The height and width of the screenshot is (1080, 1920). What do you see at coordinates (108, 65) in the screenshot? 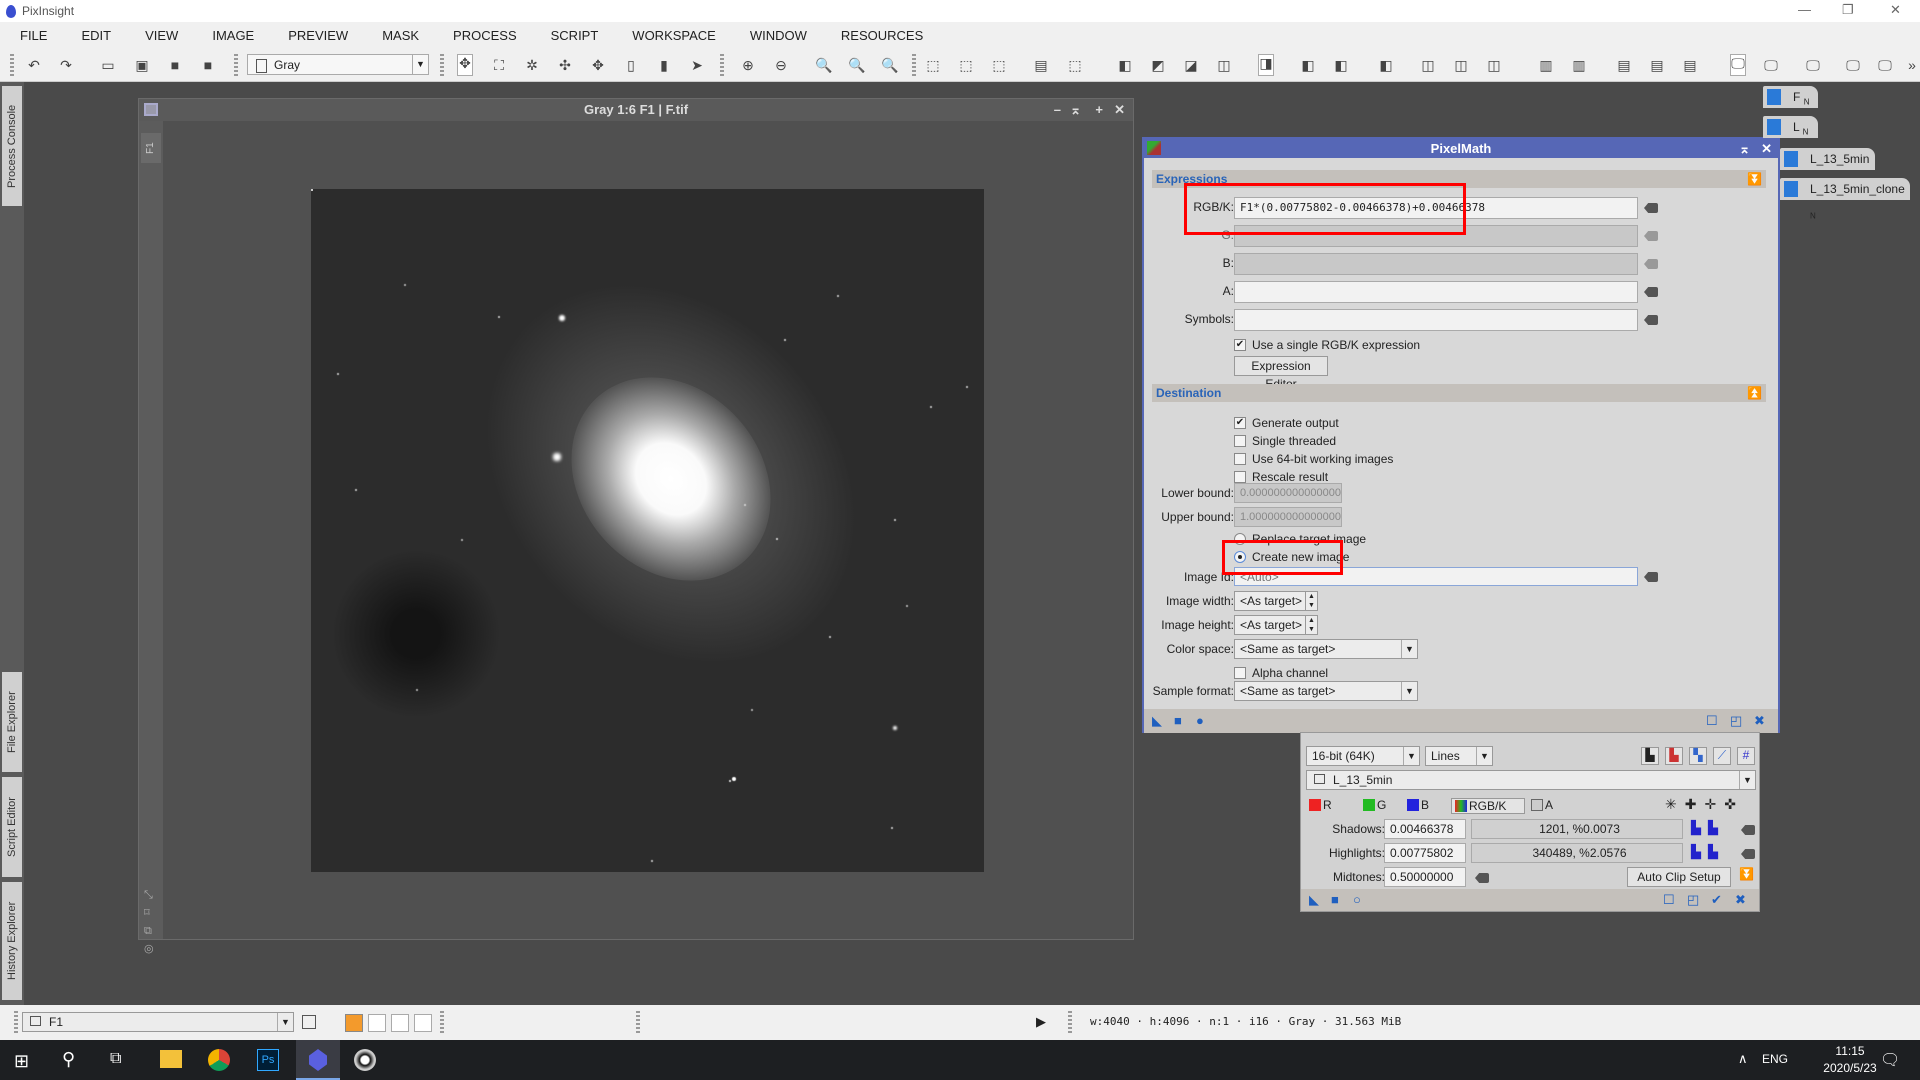
I see `rename-icon: ▭` at bounding box center [108, 65].